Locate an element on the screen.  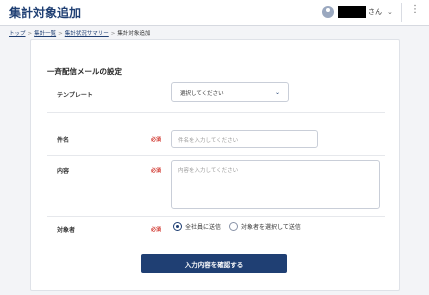
header-divider is located at coordinates (401, 12).